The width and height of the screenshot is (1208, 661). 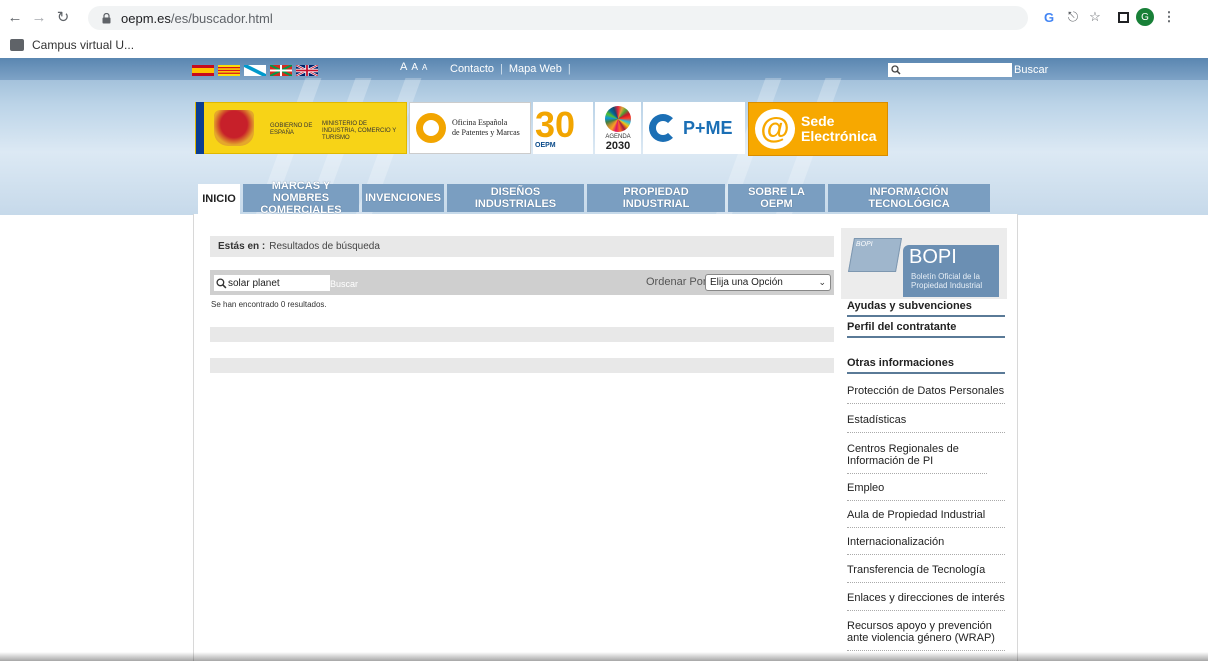 I want to click on bopi-title: BOPI, so click(x=933, y=257).